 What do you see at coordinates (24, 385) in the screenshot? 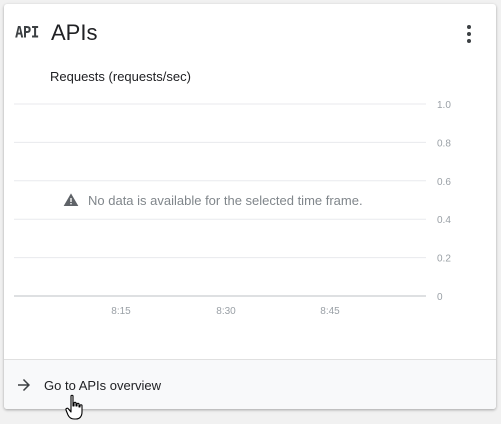
I see `arrow-right-icon` at bounding box center [24, 385].